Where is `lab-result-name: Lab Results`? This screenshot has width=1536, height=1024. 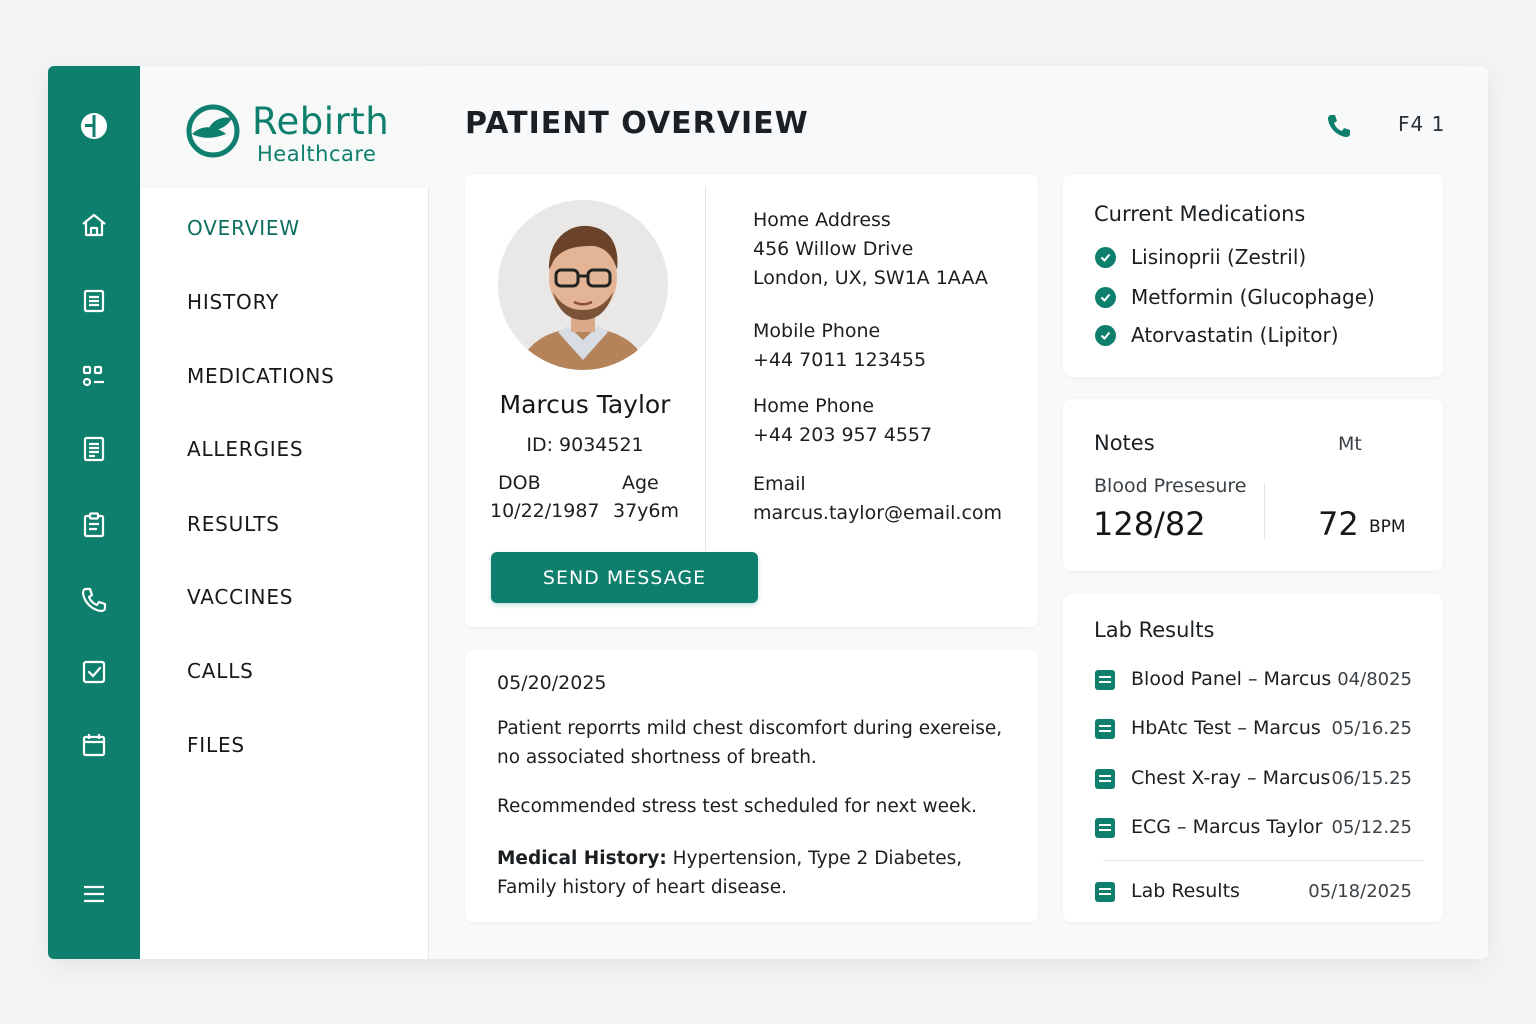 lab-result-name: Lab Results is located at coordinates (1185, 891).